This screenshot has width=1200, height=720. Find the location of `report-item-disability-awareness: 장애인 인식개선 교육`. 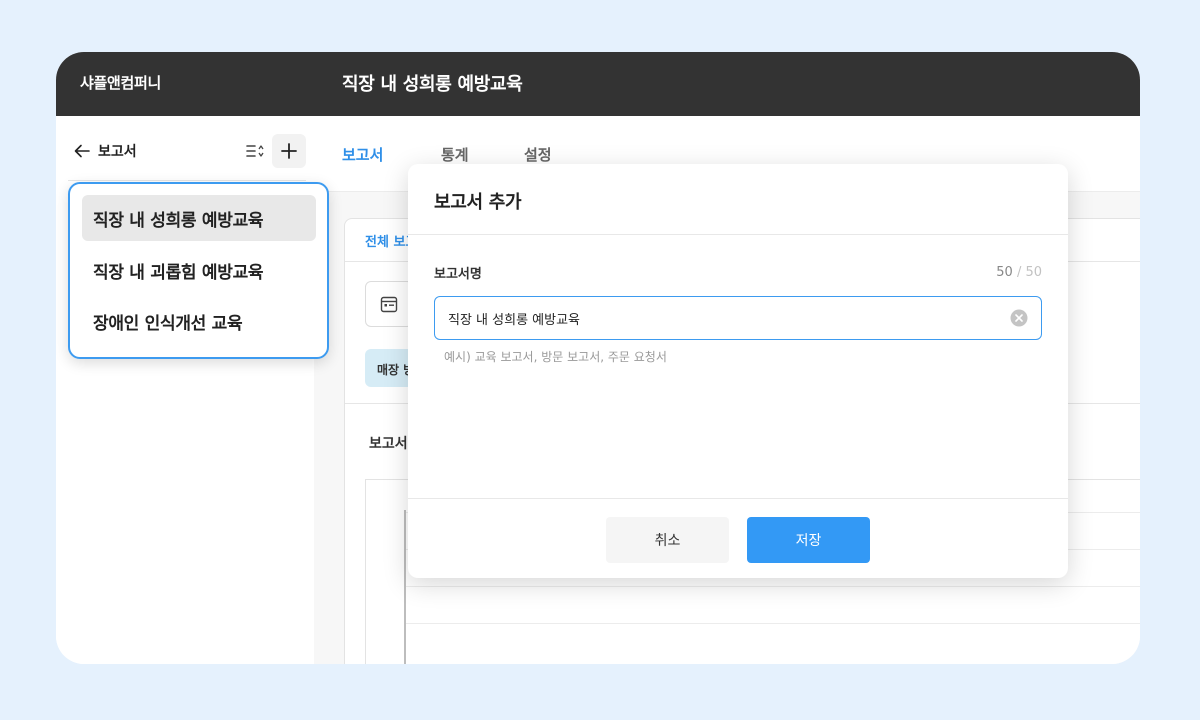

report-item-disability-awareness: 장애인 인식개선 교육 is located at coordinates (199, 321).